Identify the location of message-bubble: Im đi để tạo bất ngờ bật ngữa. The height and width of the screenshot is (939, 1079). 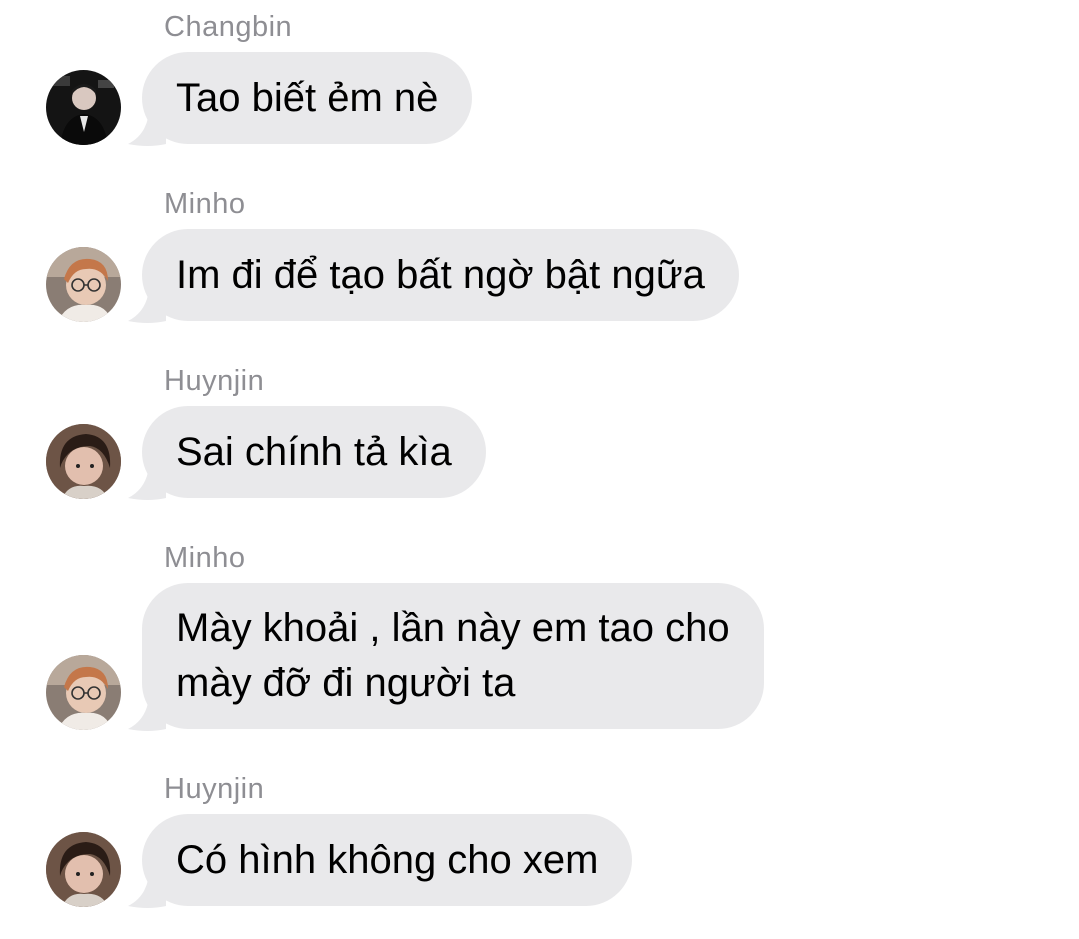
(440, 275).